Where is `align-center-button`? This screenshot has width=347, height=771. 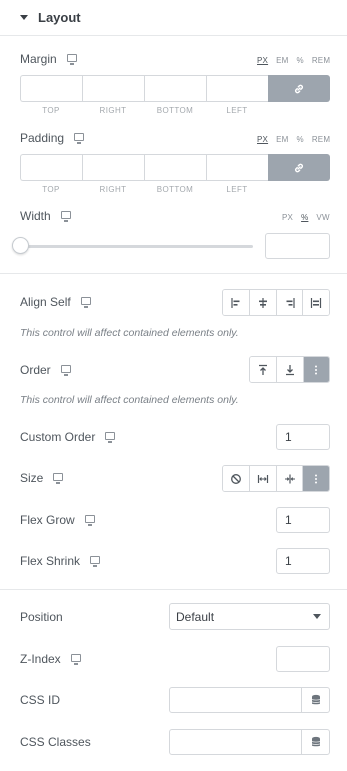 align-center-button is located at coordinates (262, 302).